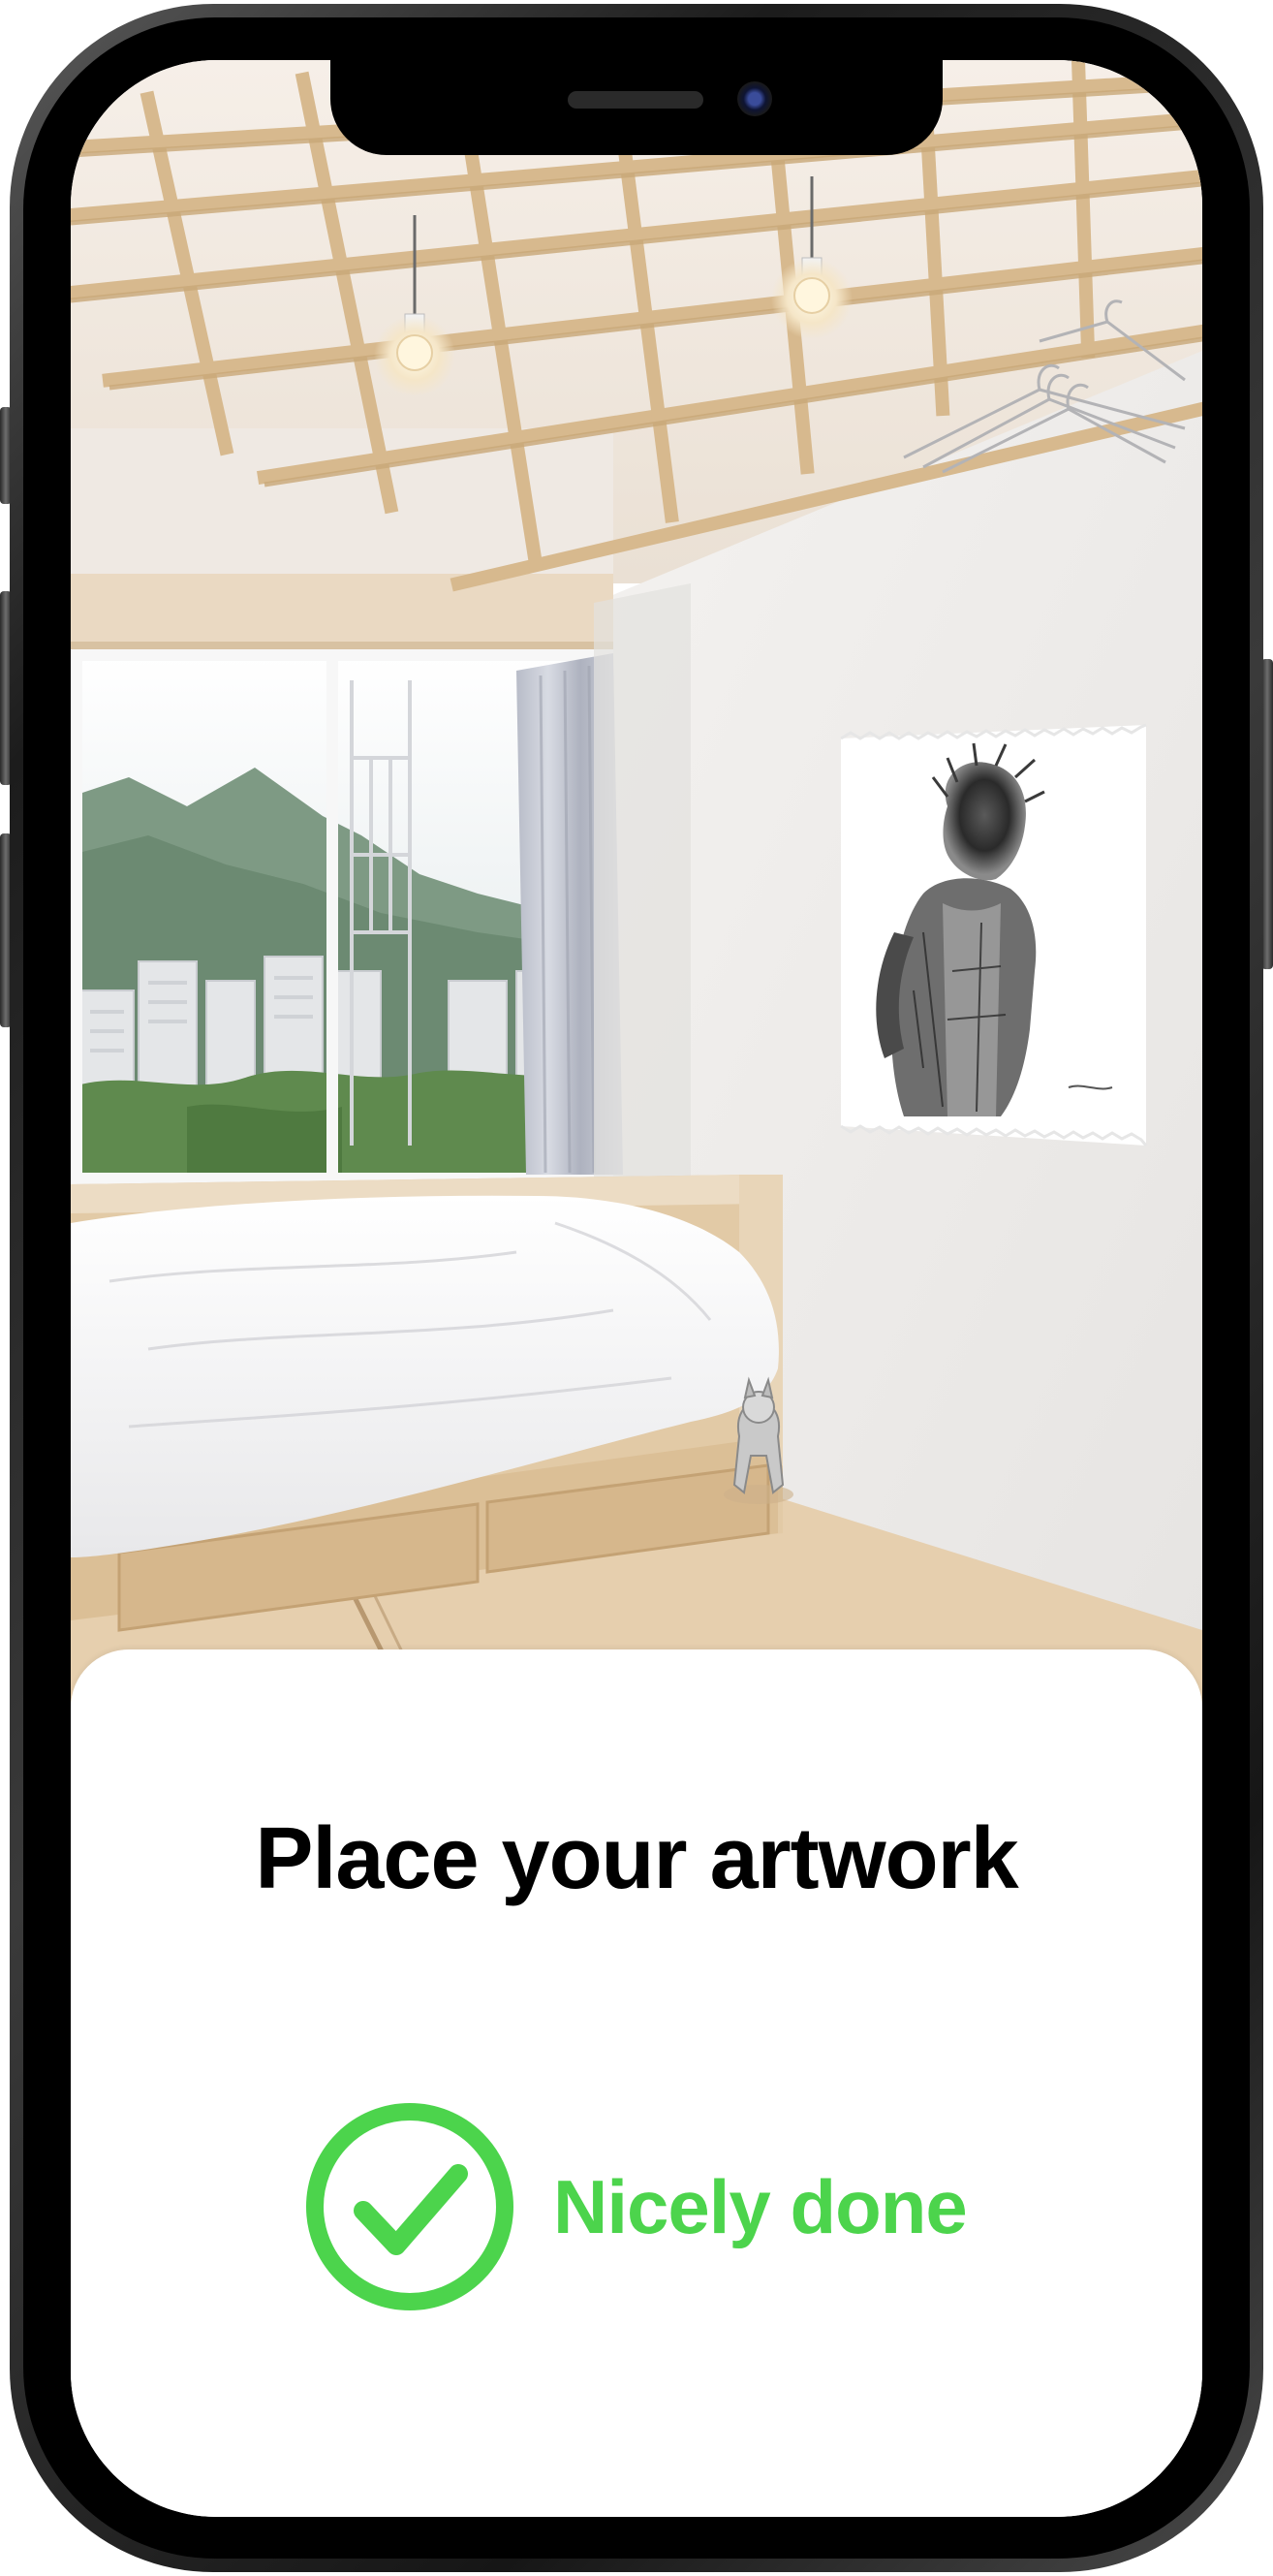 The width and height of the screenshot is (1273, 2576). I want to click on earpiece-speaker, so click(635, 100).